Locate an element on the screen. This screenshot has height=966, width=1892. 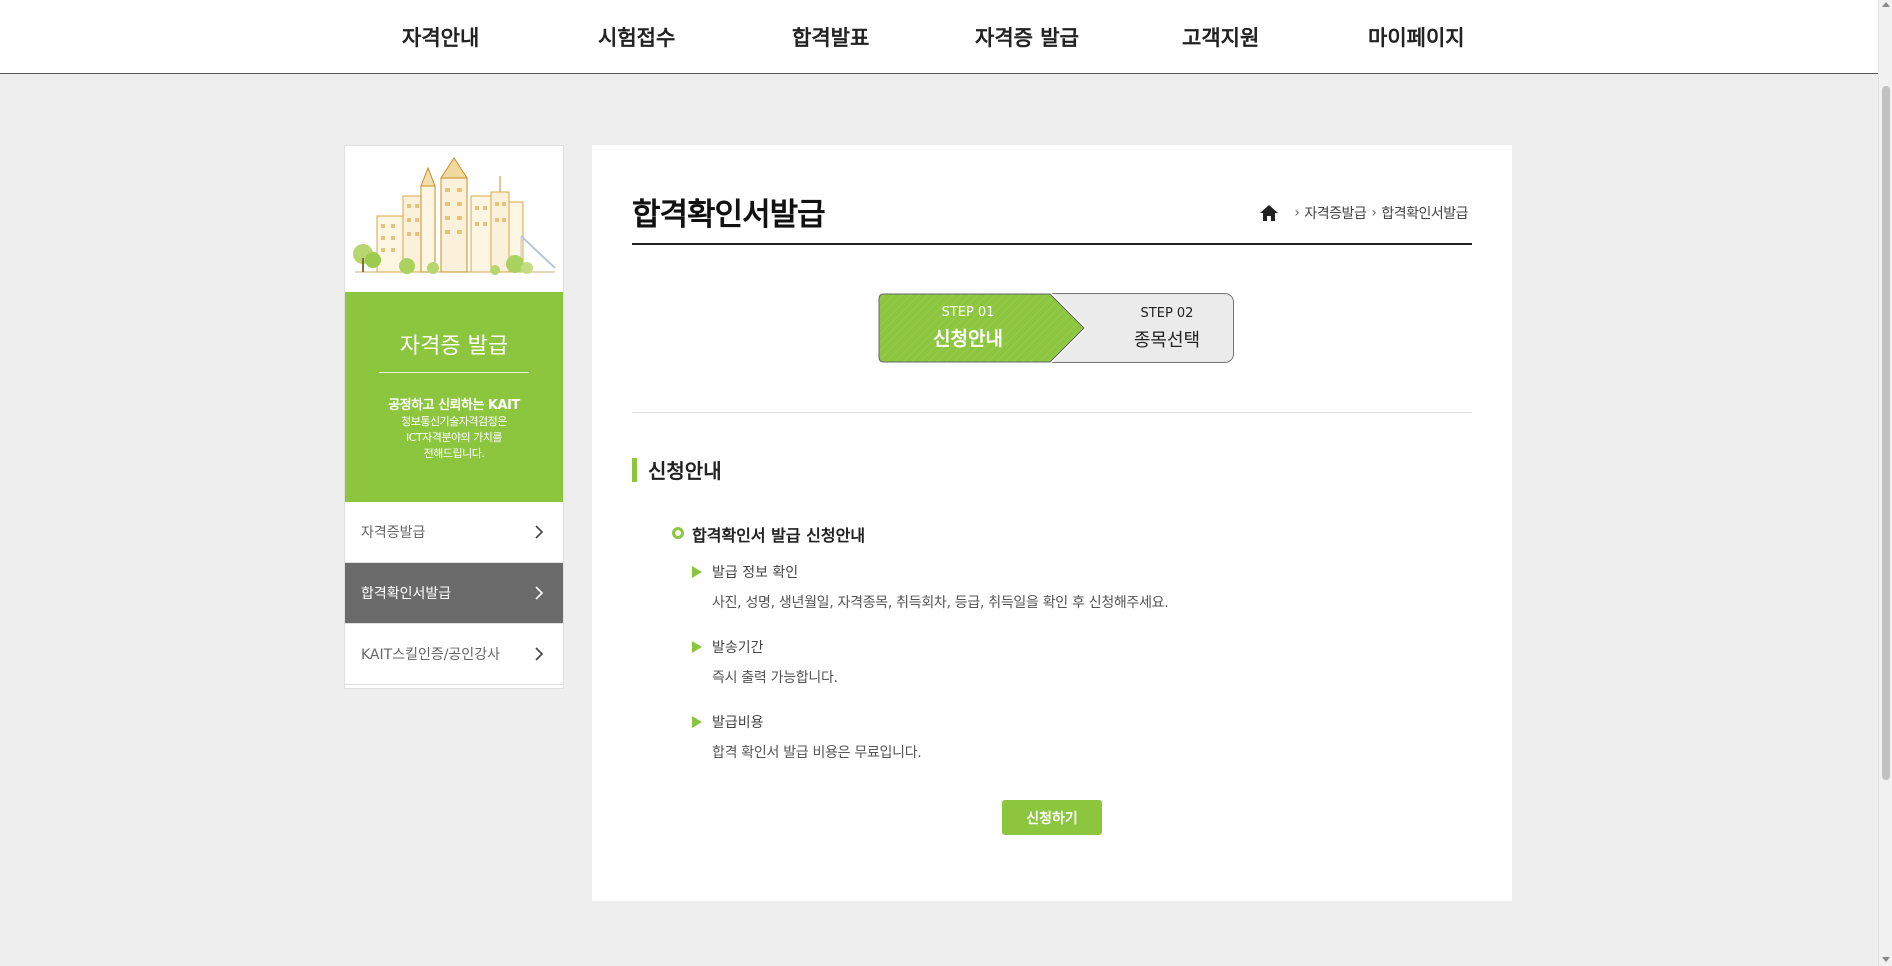
step-indicator: STEP 02 종목선택 STEP 01 신청안내 is located at coordinates (1057, 328).